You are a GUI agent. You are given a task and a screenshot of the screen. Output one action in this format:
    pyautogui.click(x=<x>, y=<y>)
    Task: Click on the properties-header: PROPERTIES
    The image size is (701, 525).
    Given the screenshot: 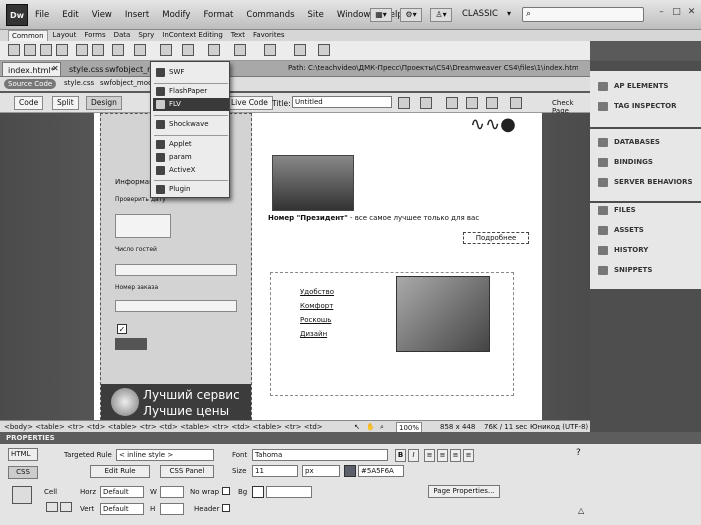 What is the action you would take?
    pyautogui.click(x=350, y=438)
    